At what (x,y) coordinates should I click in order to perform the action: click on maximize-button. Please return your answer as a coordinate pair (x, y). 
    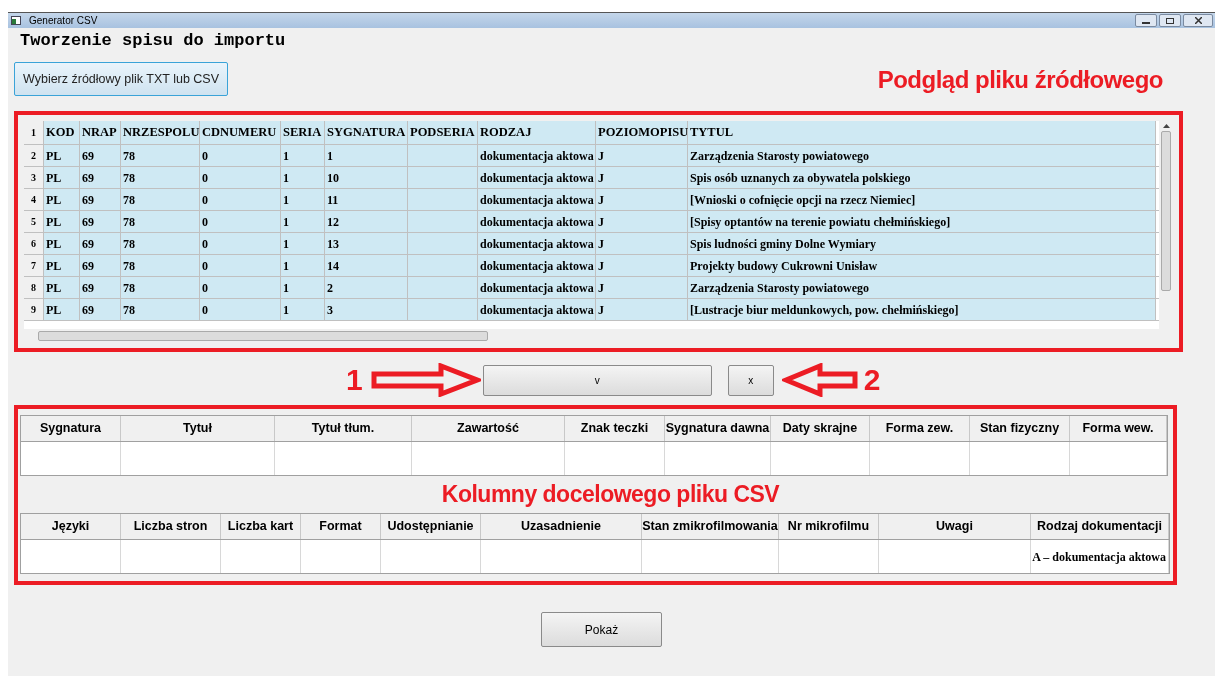
    Looking at the image, I should click on (1170, 20).